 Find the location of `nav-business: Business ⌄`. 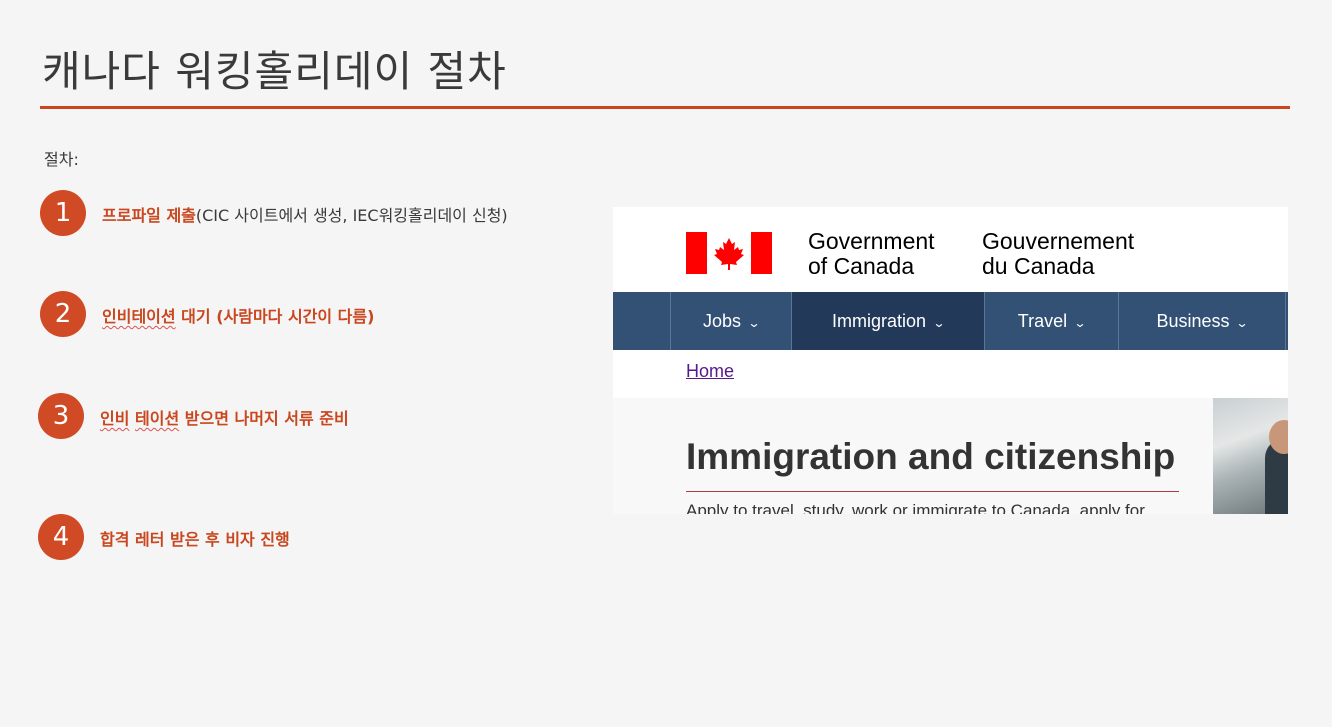

nav-business: Business ⌄ is located at coordinates (1202, 321).